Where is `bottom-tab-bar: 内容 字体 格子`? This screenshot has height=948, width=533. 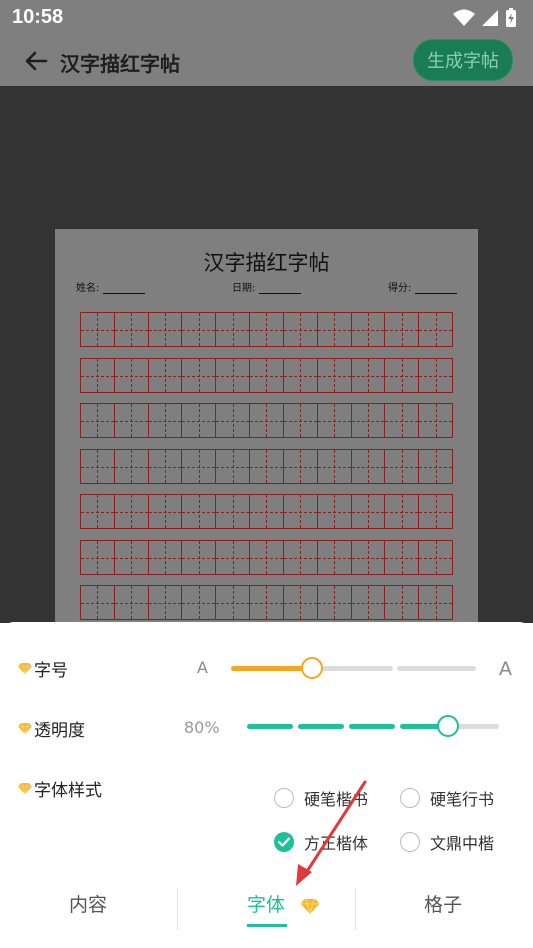
bottom-tab-bar: 内容 字体 格子 is located at coordinates (266, 912).